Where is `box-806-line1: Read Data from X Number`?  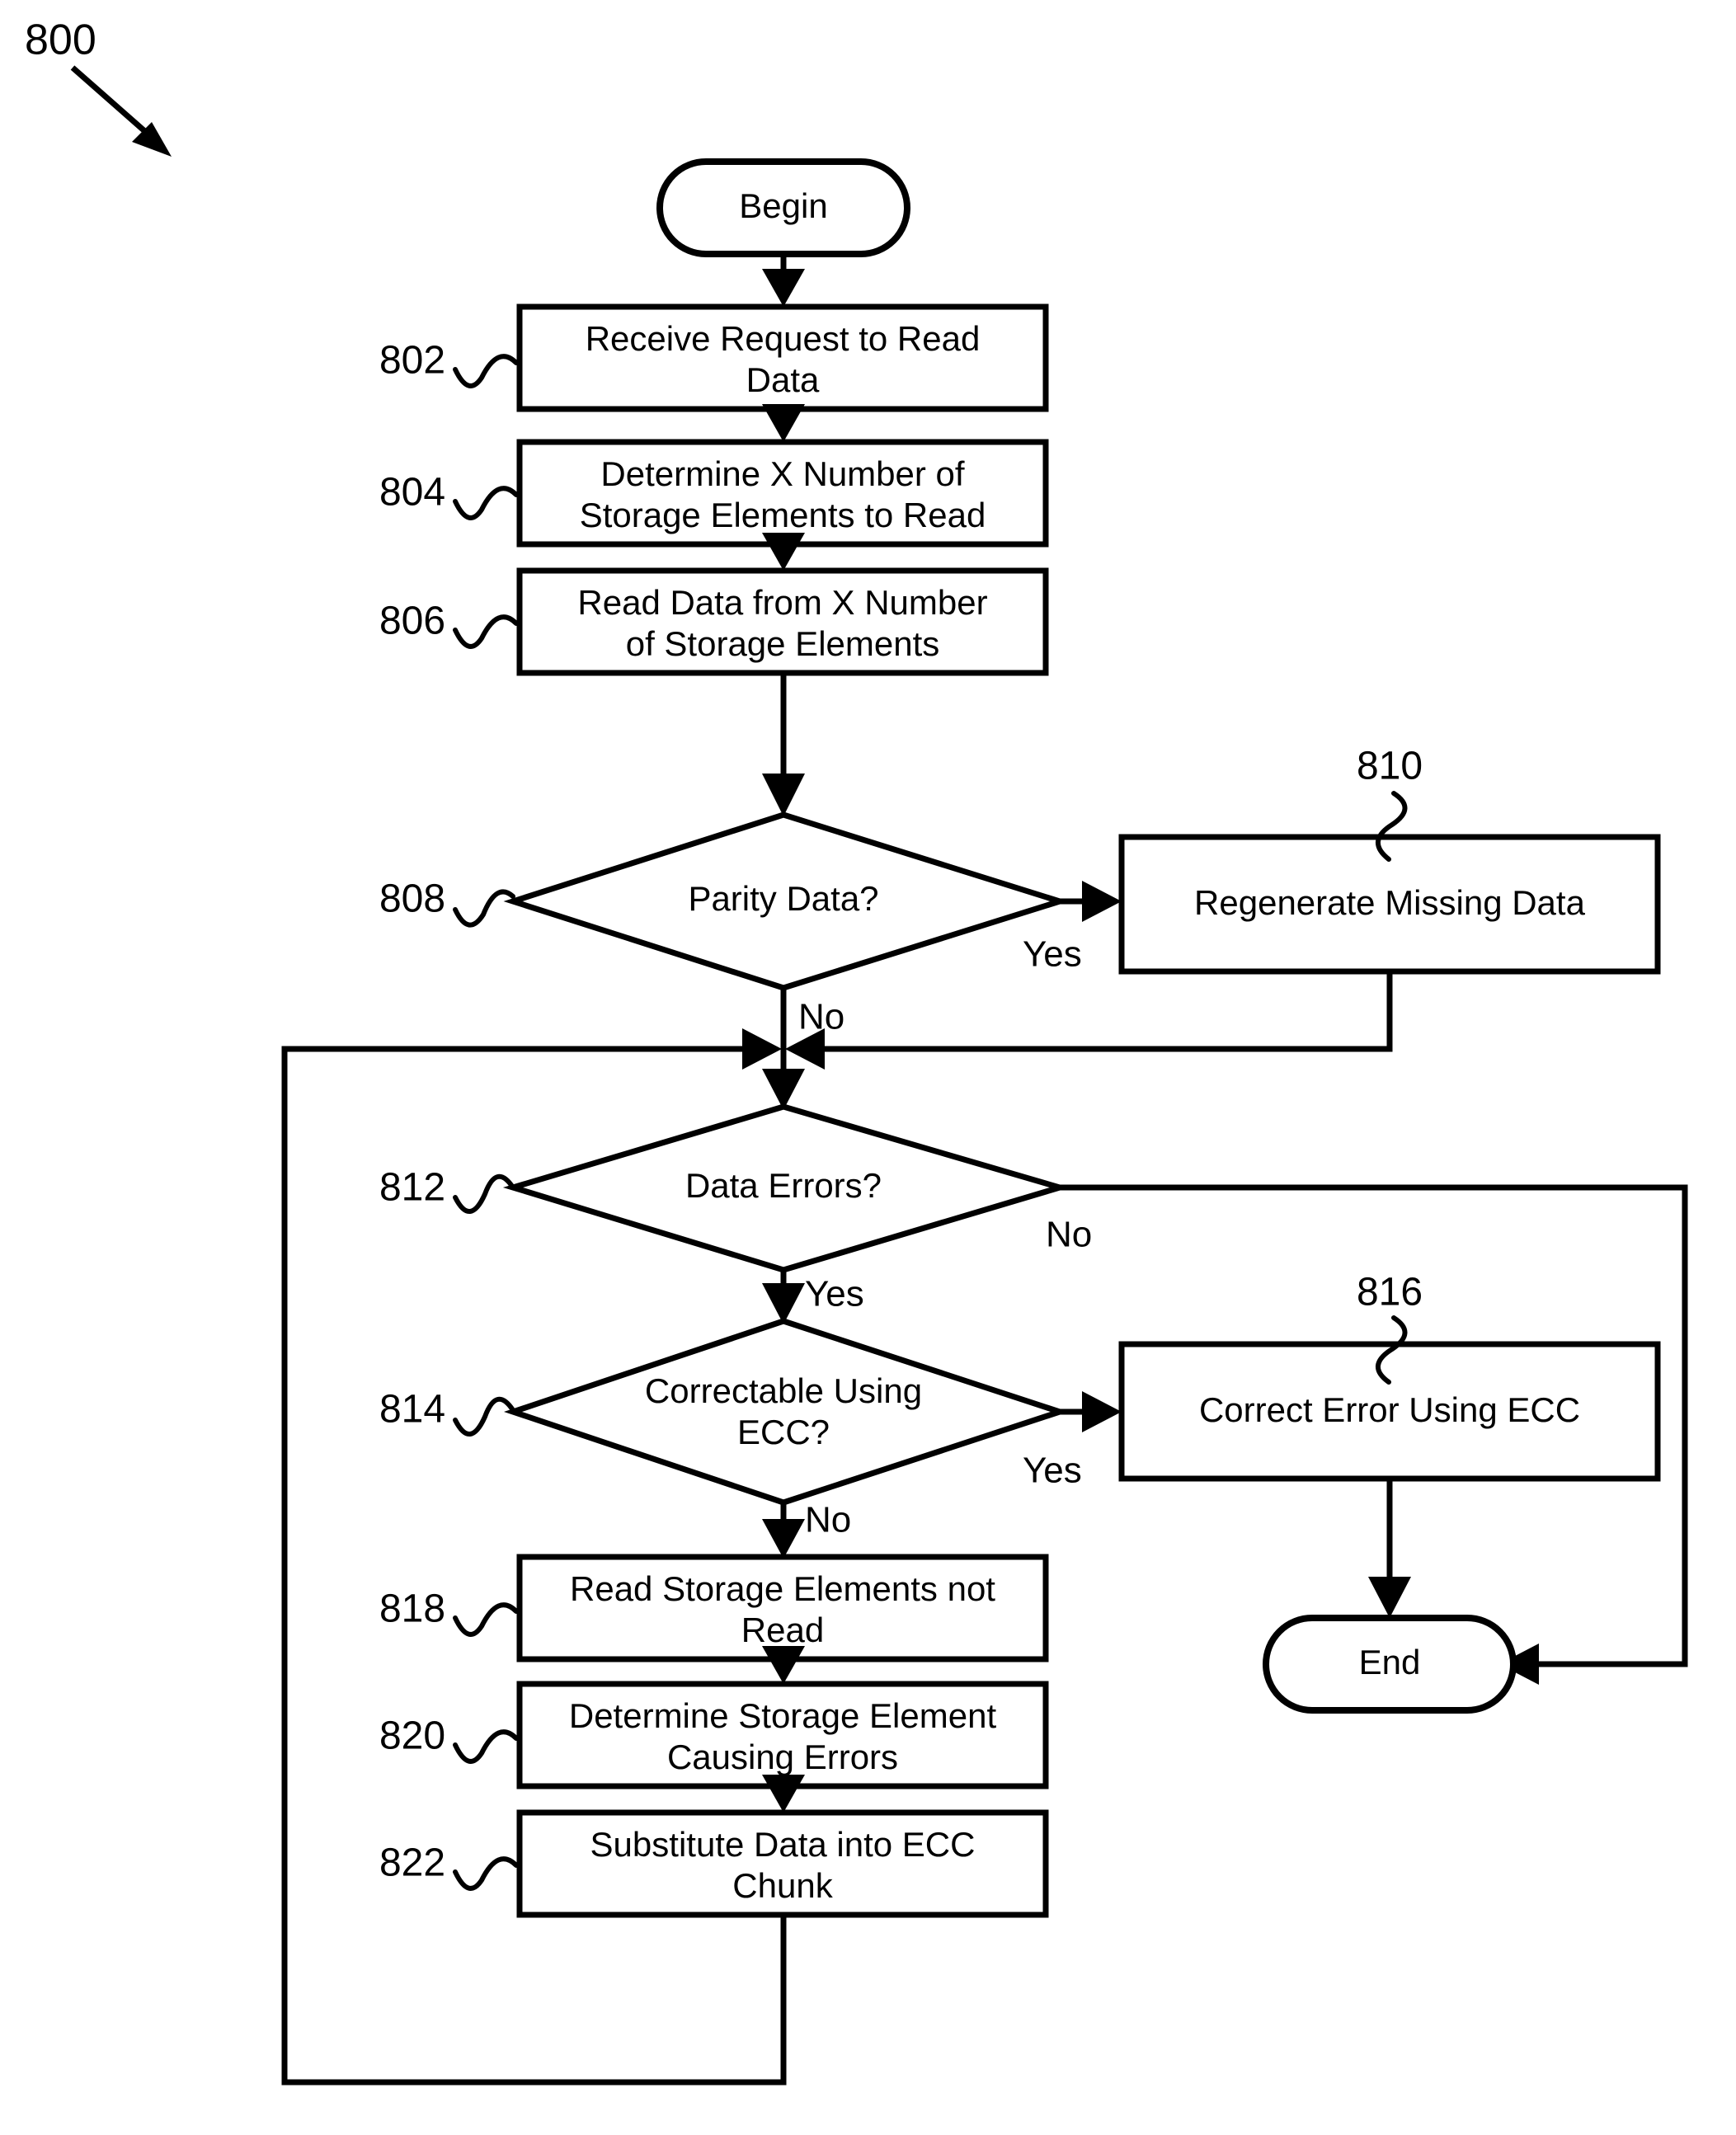 box-806-line1: Read Data from X Number is located at coordinates (782, 602).